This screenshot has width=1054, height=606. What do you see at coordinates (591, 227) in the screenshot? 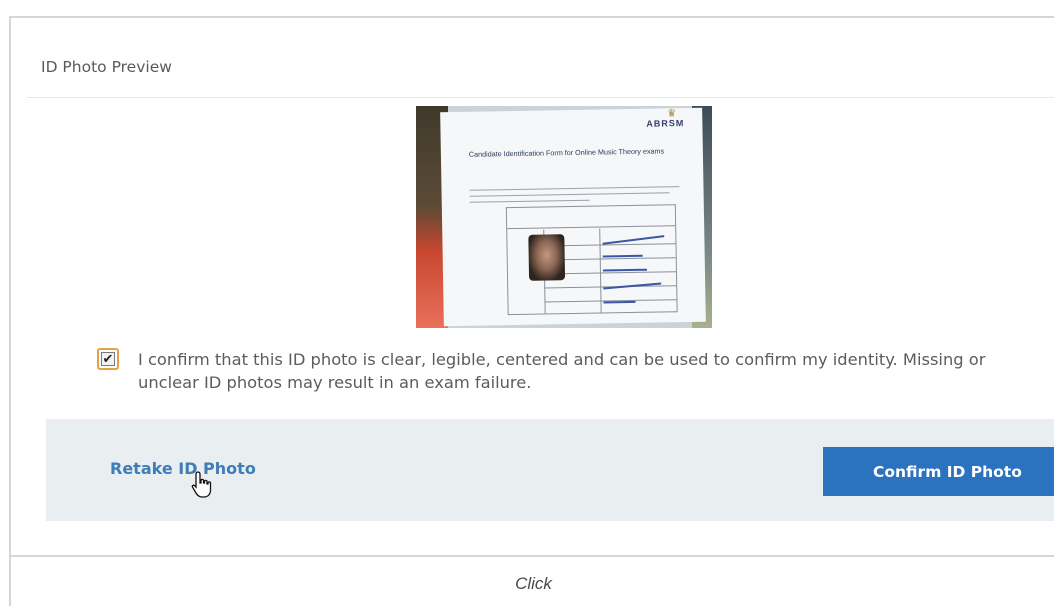
I see `form-table-row` at bounding box center [591, 227].